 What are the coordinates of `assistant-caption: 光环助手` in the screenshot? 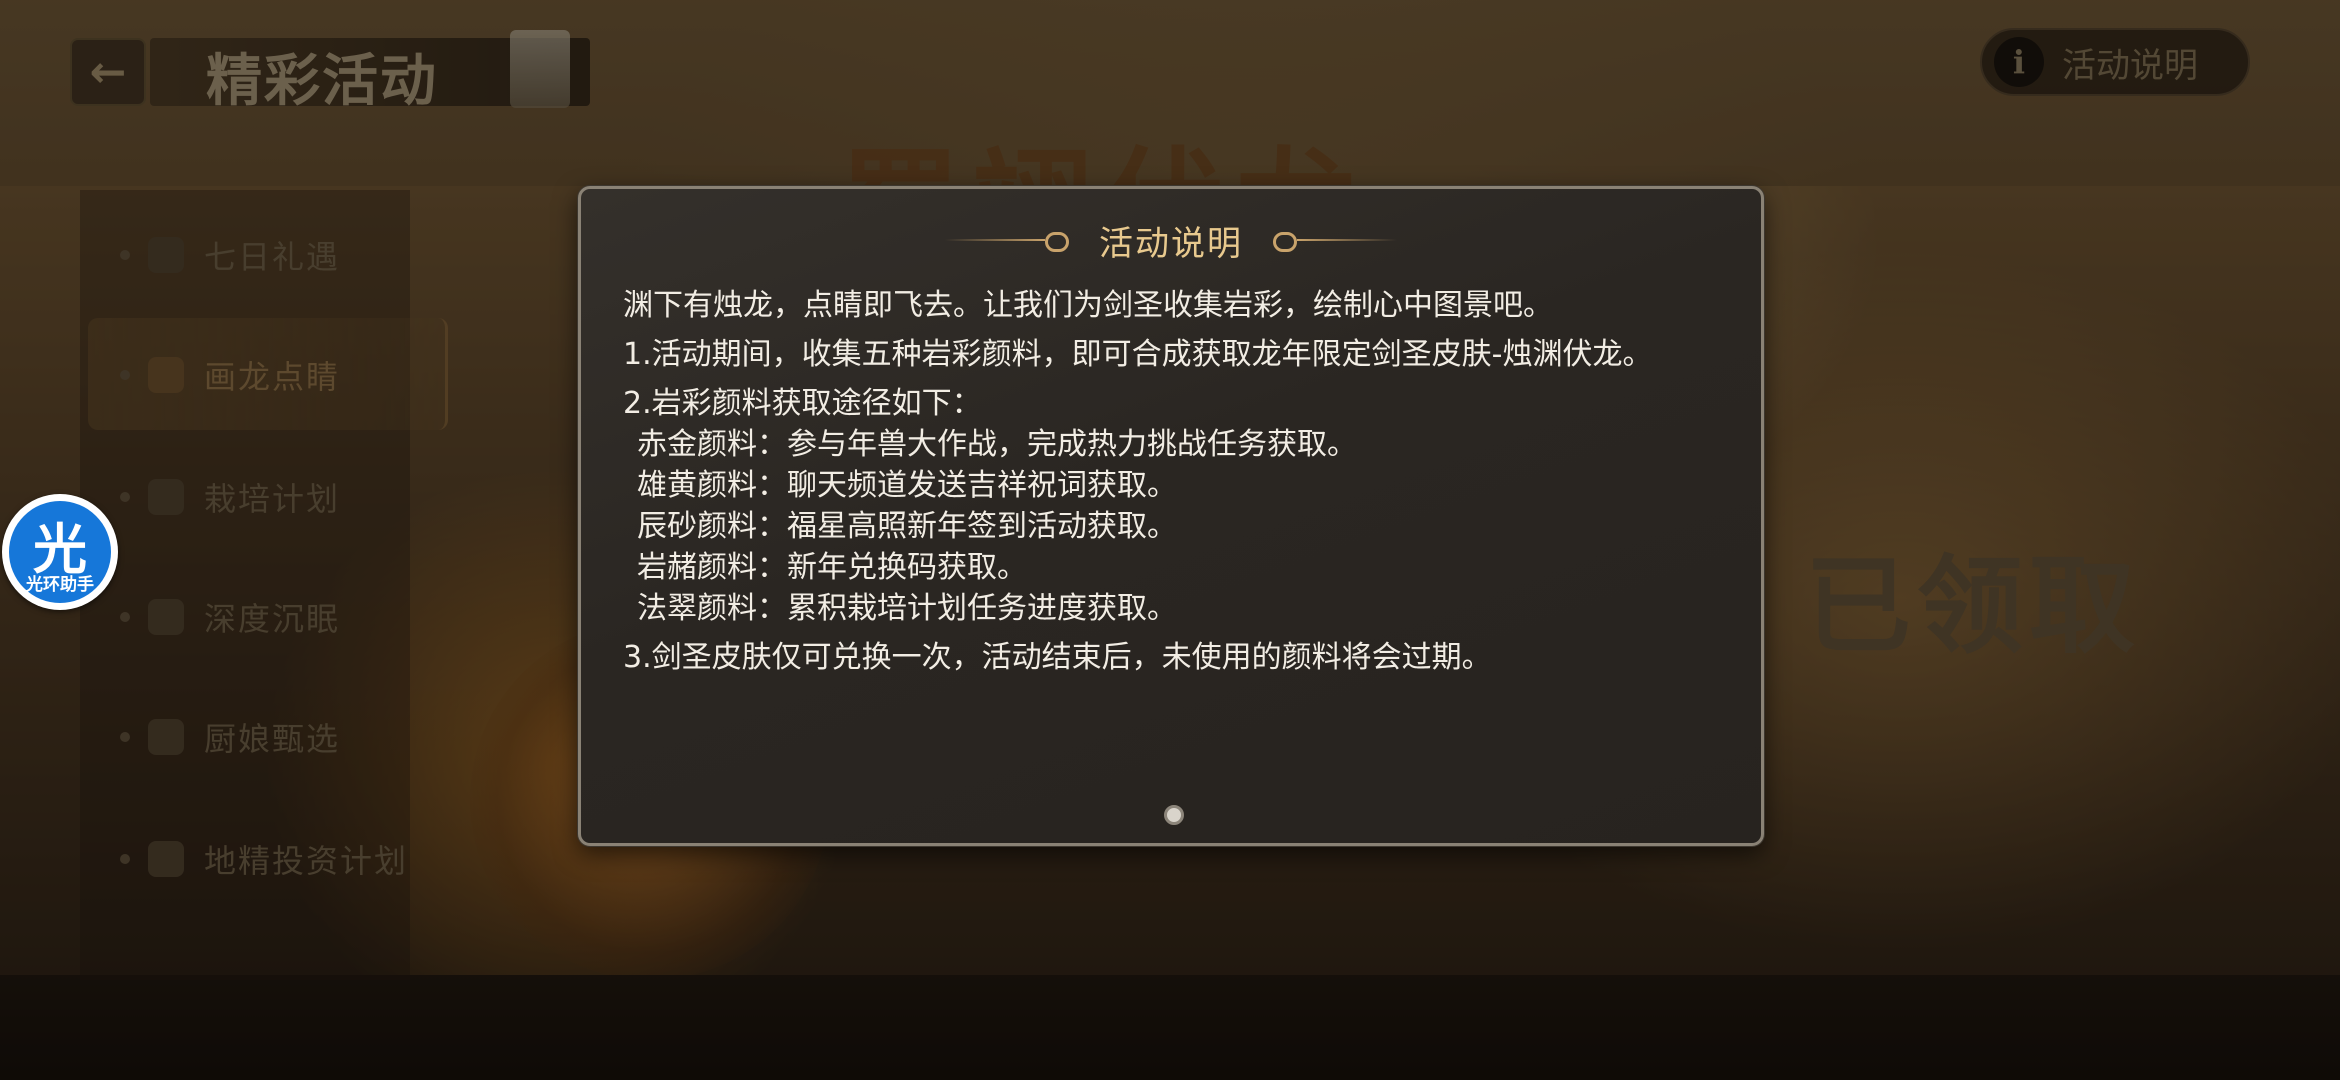 It's located at (60, 585).